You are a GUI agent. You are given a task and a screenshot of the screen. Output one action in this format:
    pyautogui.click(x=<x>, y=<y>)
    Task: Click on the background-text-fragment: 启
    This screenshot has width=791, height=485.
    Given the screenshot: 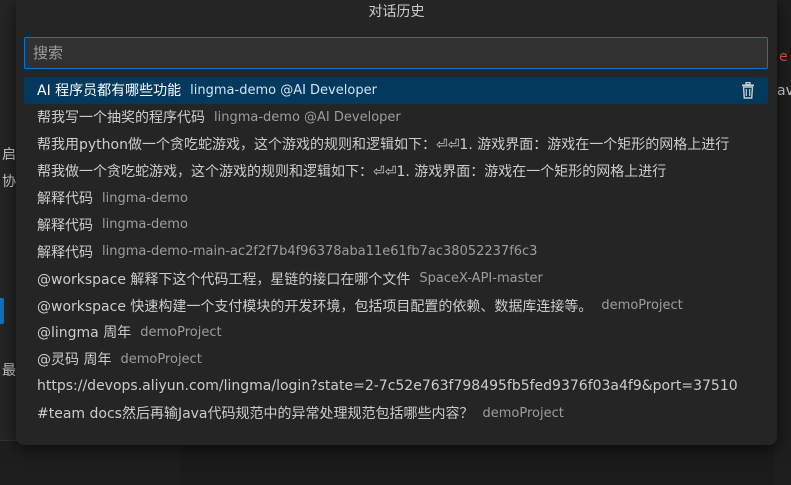 What is the action you would take?
    pyautogui.click(x=9, y=155)
    